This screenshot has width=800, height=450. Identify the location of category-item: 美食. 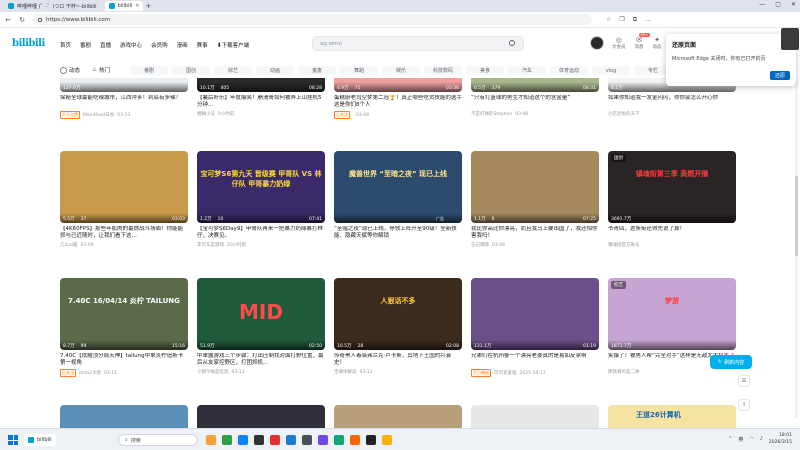
(485, 70).